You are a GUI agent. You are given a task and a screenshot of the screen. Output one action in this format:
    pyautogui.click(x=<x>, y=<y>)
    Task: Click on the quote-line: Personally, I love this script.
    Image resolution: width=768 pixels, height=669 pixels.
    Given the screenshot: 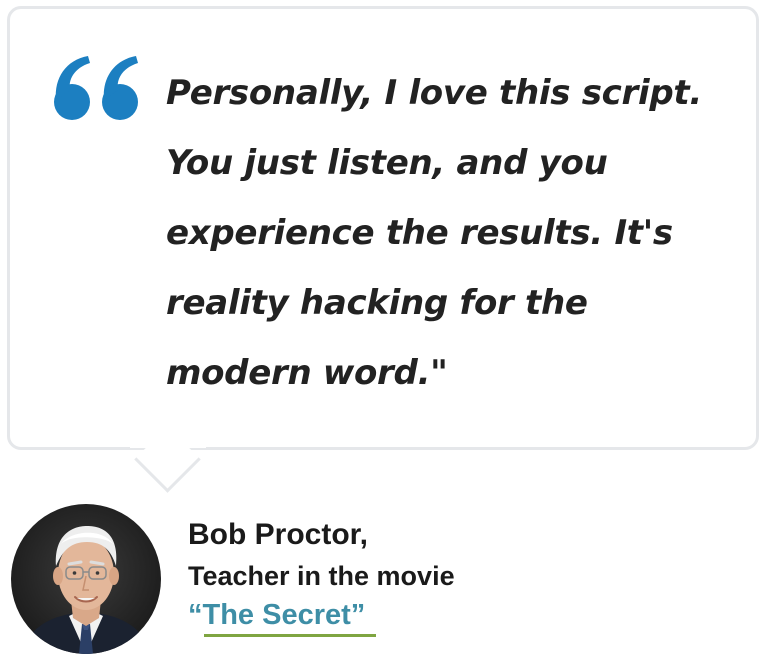 What is the action you would take?
    pyautogui.click(x=434, y=93)
    